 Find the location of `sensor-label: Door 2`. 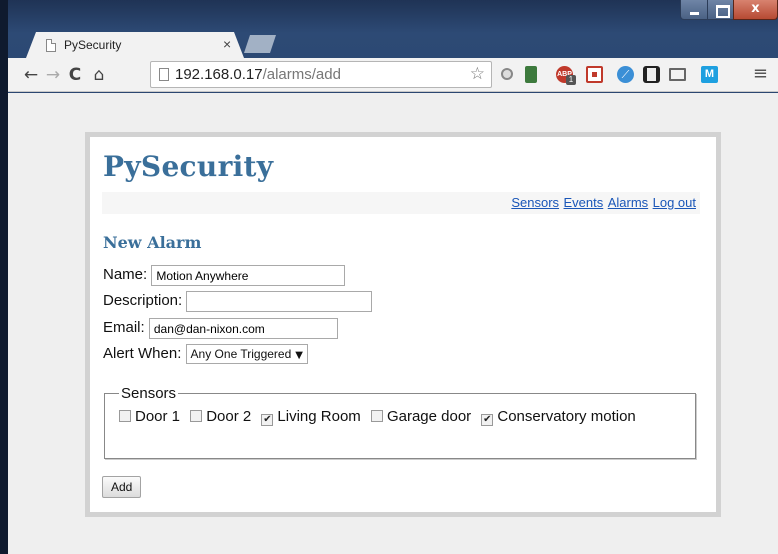

sensor-label: Door 2 is located at coordinates (229, 416).